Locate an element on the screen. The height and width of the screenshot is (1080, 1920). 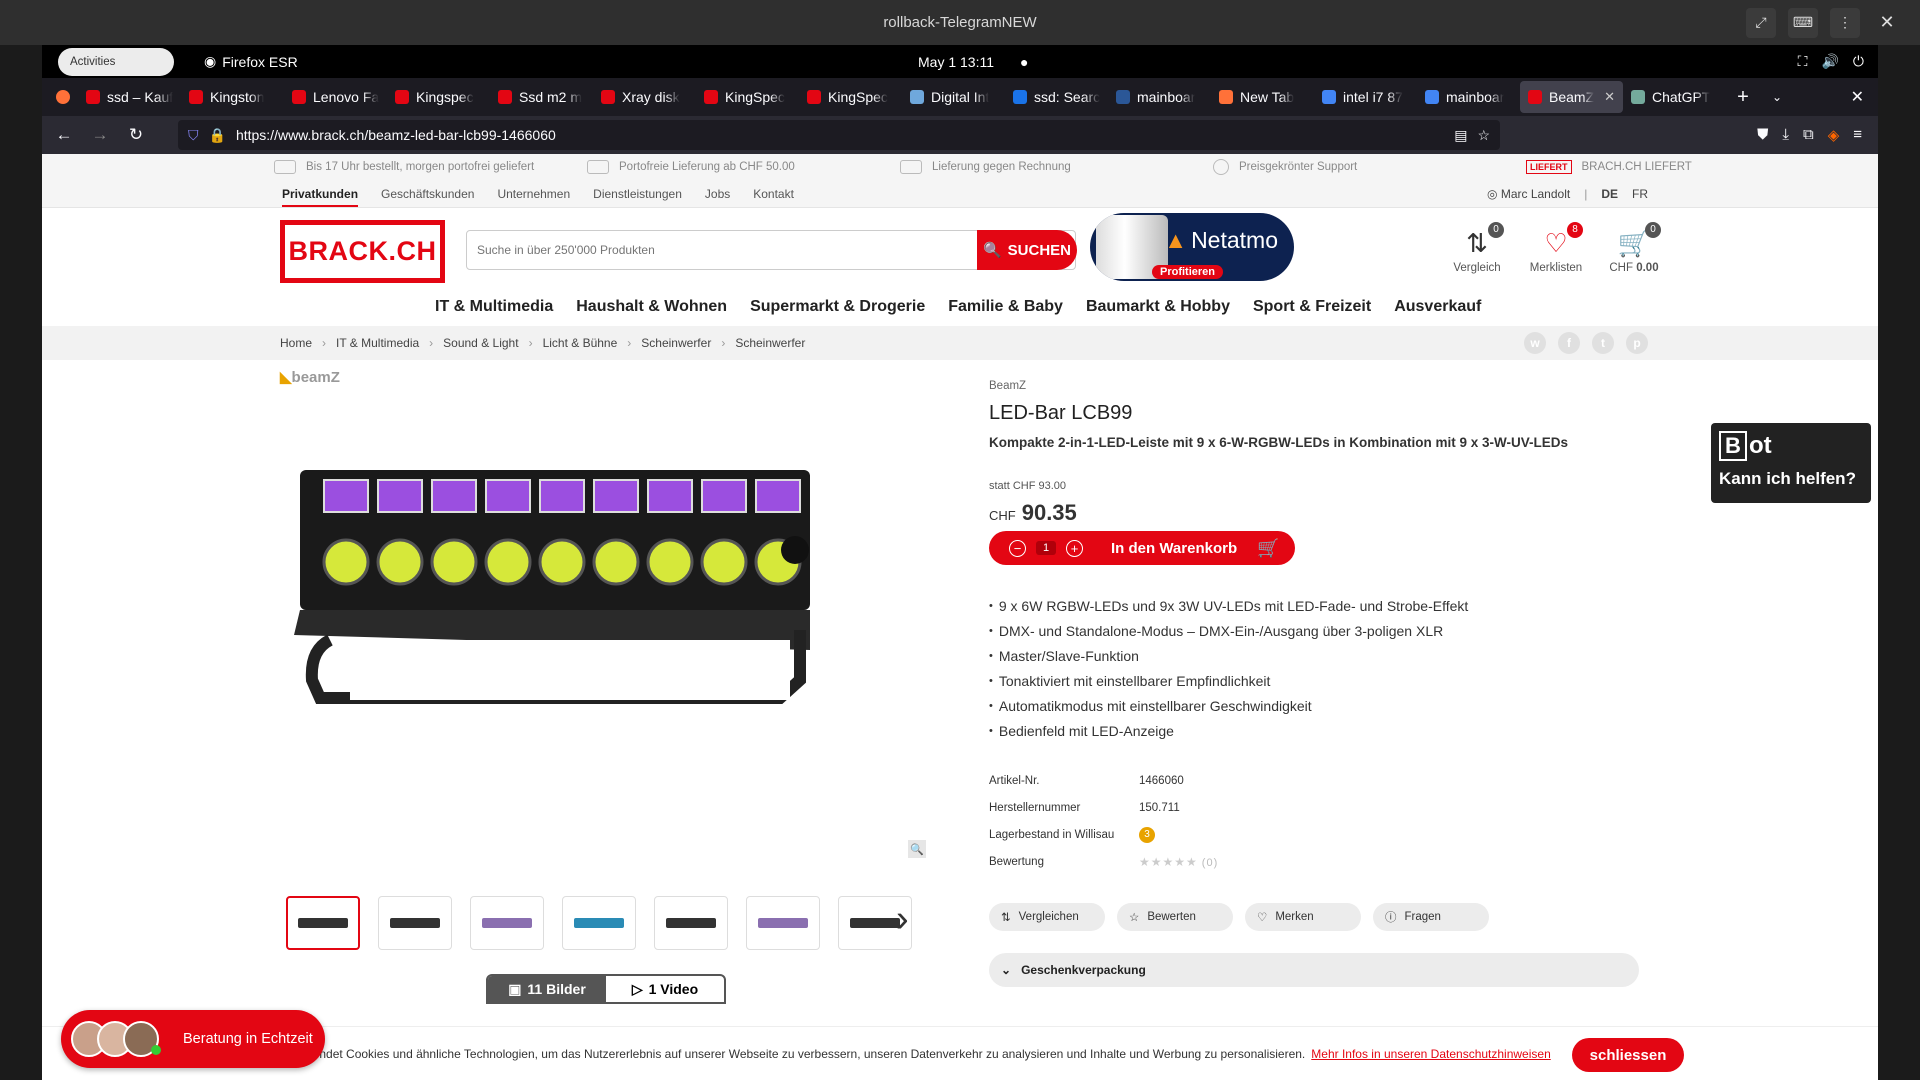
user-account: ◎ Marc Landolt is located at coordinates (1528, 194).